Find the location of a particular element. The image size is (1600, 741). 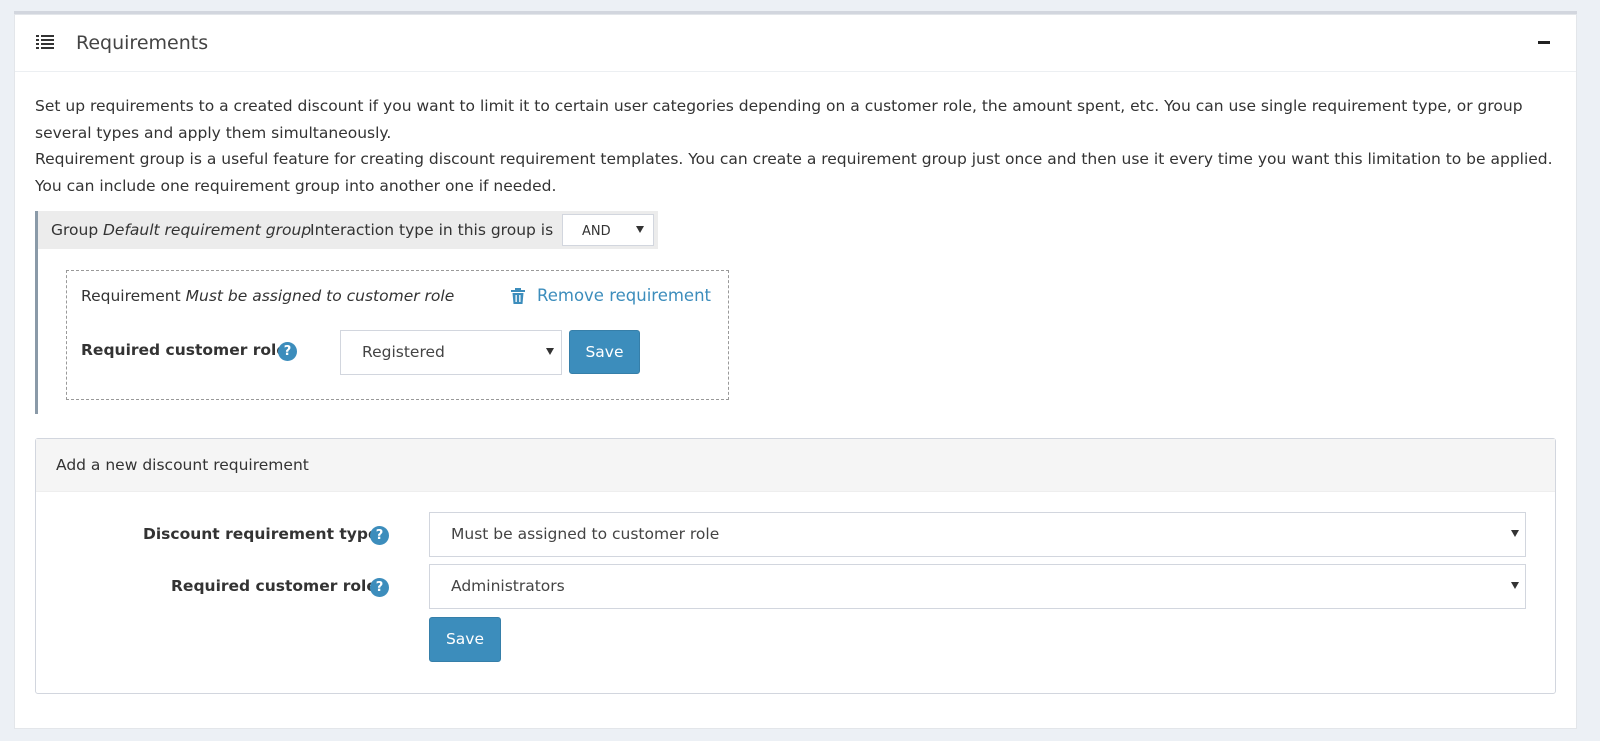

list-icon is located at coordinates (45, 42).